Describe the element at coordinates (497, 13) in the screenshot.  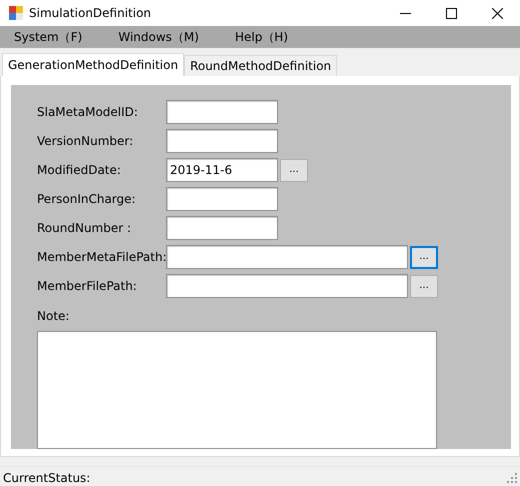
I see `close-icon` at that location.